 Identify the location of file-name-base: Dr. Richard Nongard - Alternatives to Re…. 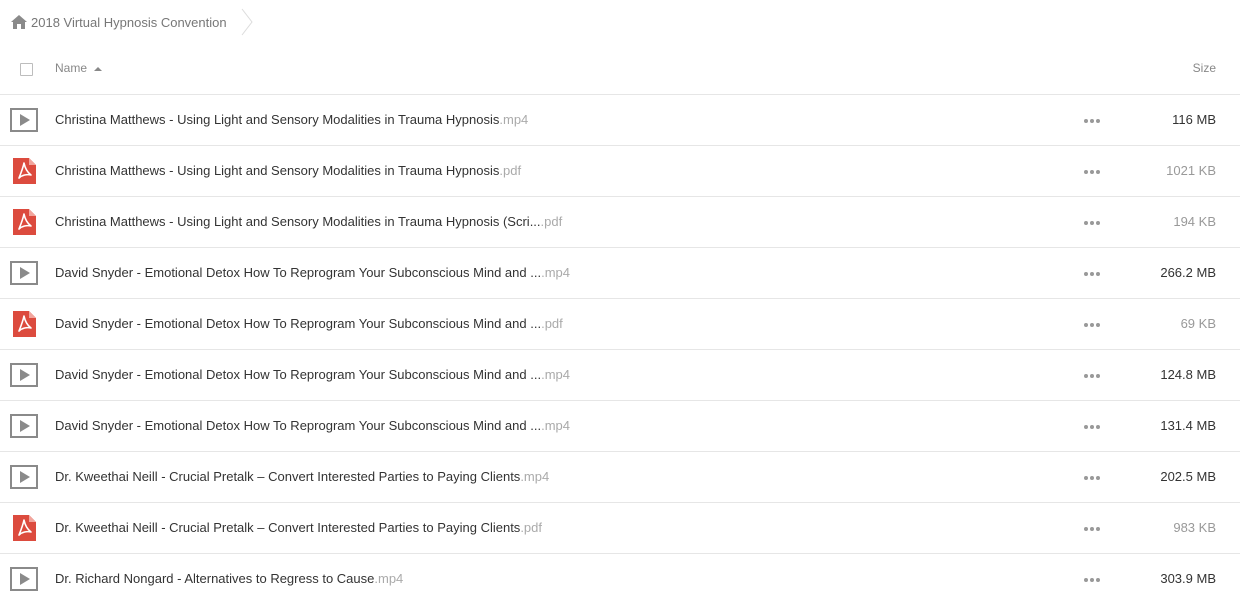
(215, 578).